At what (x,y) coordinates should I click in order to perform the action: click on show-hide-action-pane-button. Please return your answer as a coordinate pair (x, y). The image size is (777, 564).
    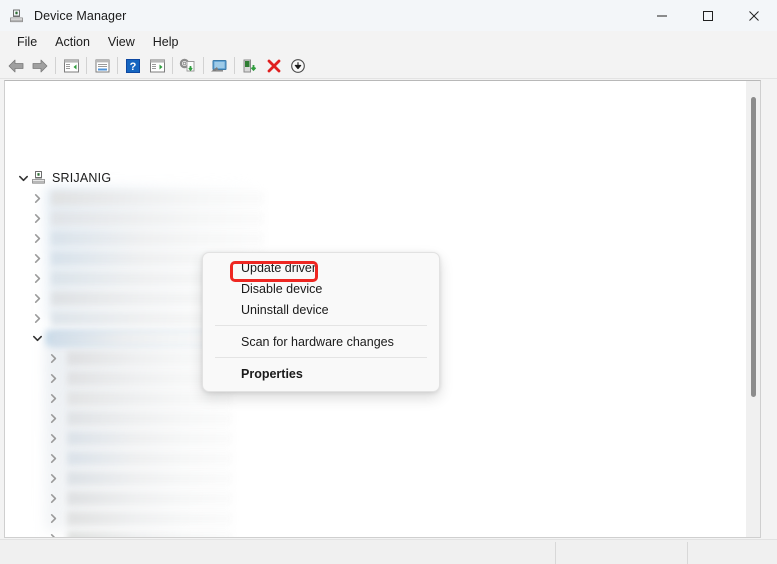
    Looking at the image, I should click on (157, 65).